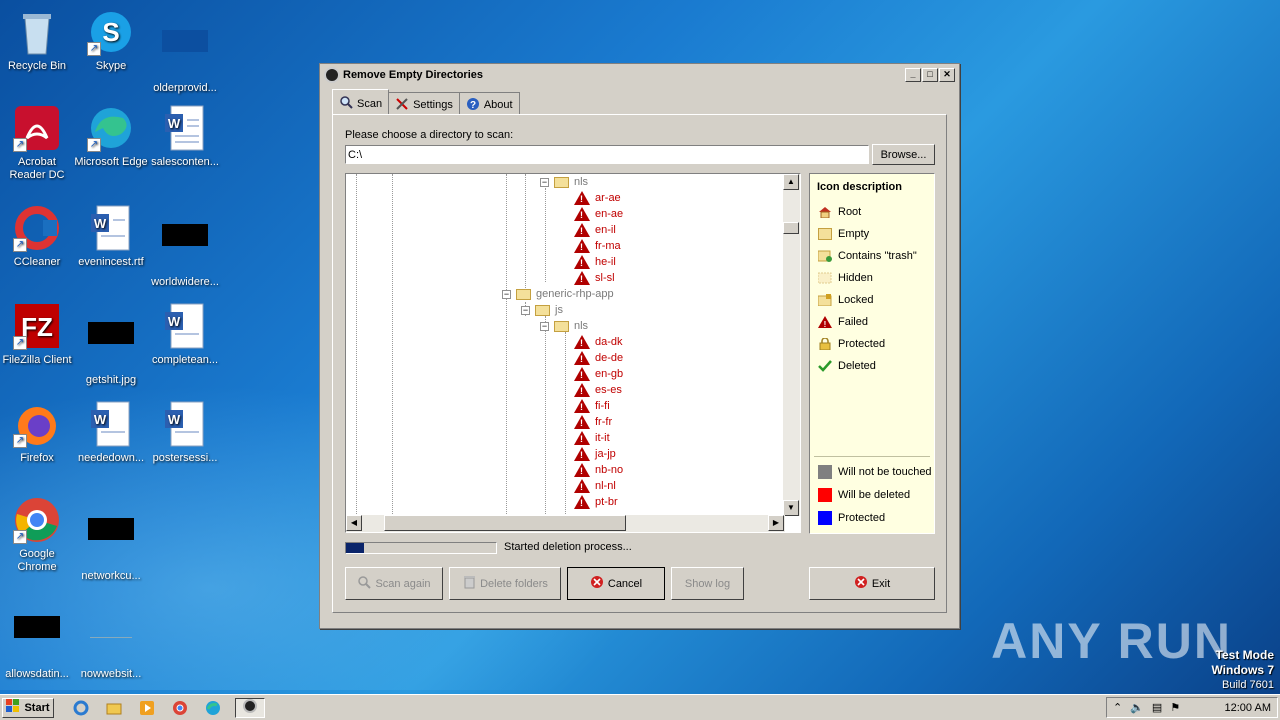 This screenshot has width=1280, height=720. I want to click on magnifier-icon, so click(346, 103).